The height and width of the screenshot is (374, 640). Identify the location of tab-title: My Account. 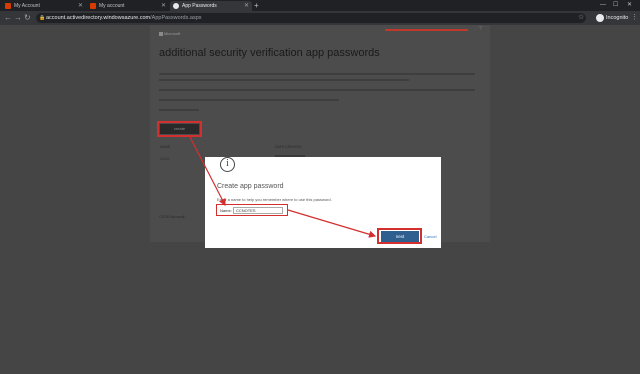
(27, 6).